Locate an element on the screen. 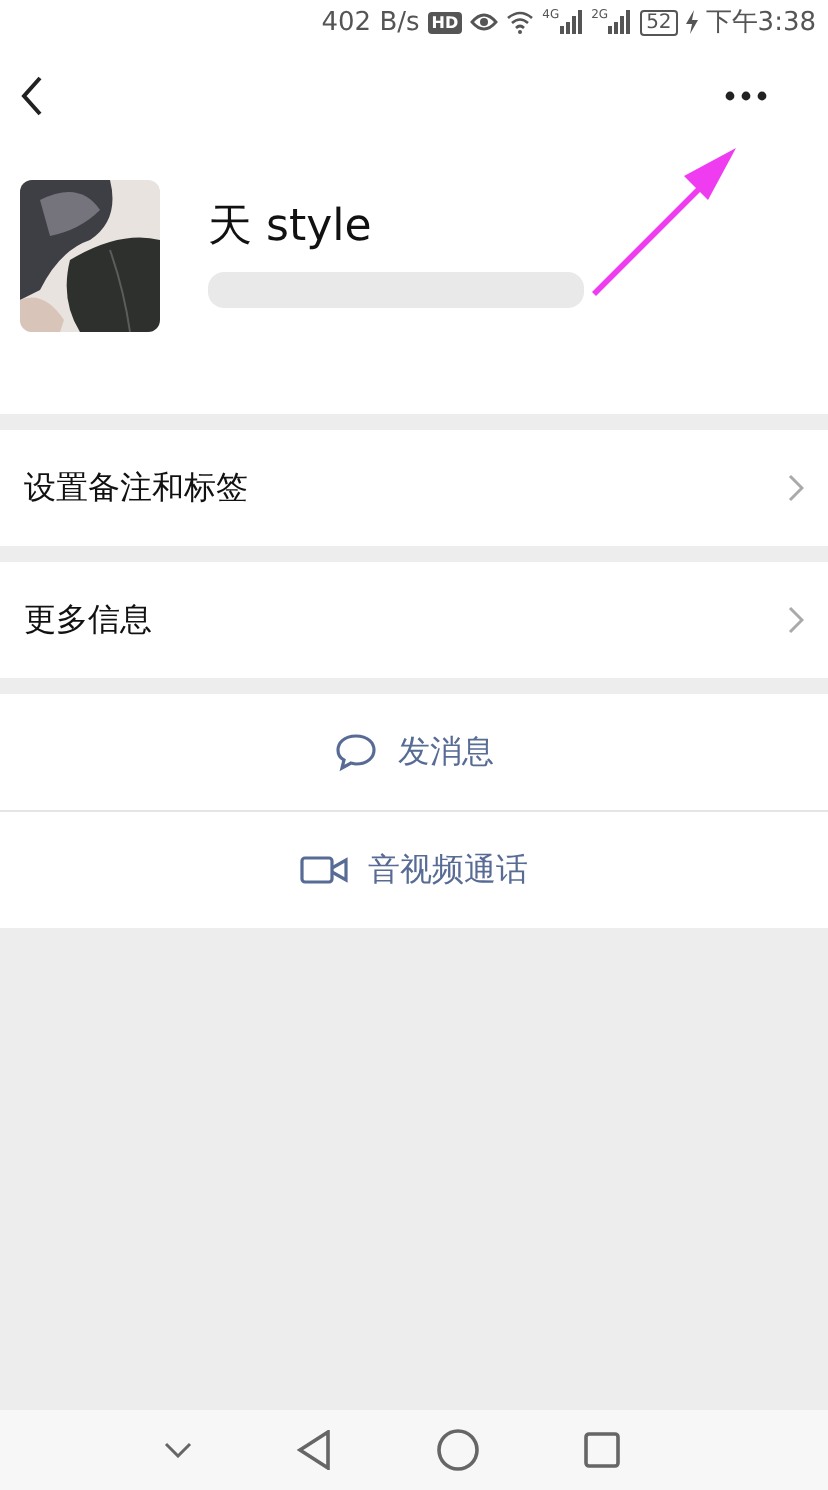 The height and width of the screenshot is (1490, 828). action-button: 发消息 is located at coordinates (414, 752).